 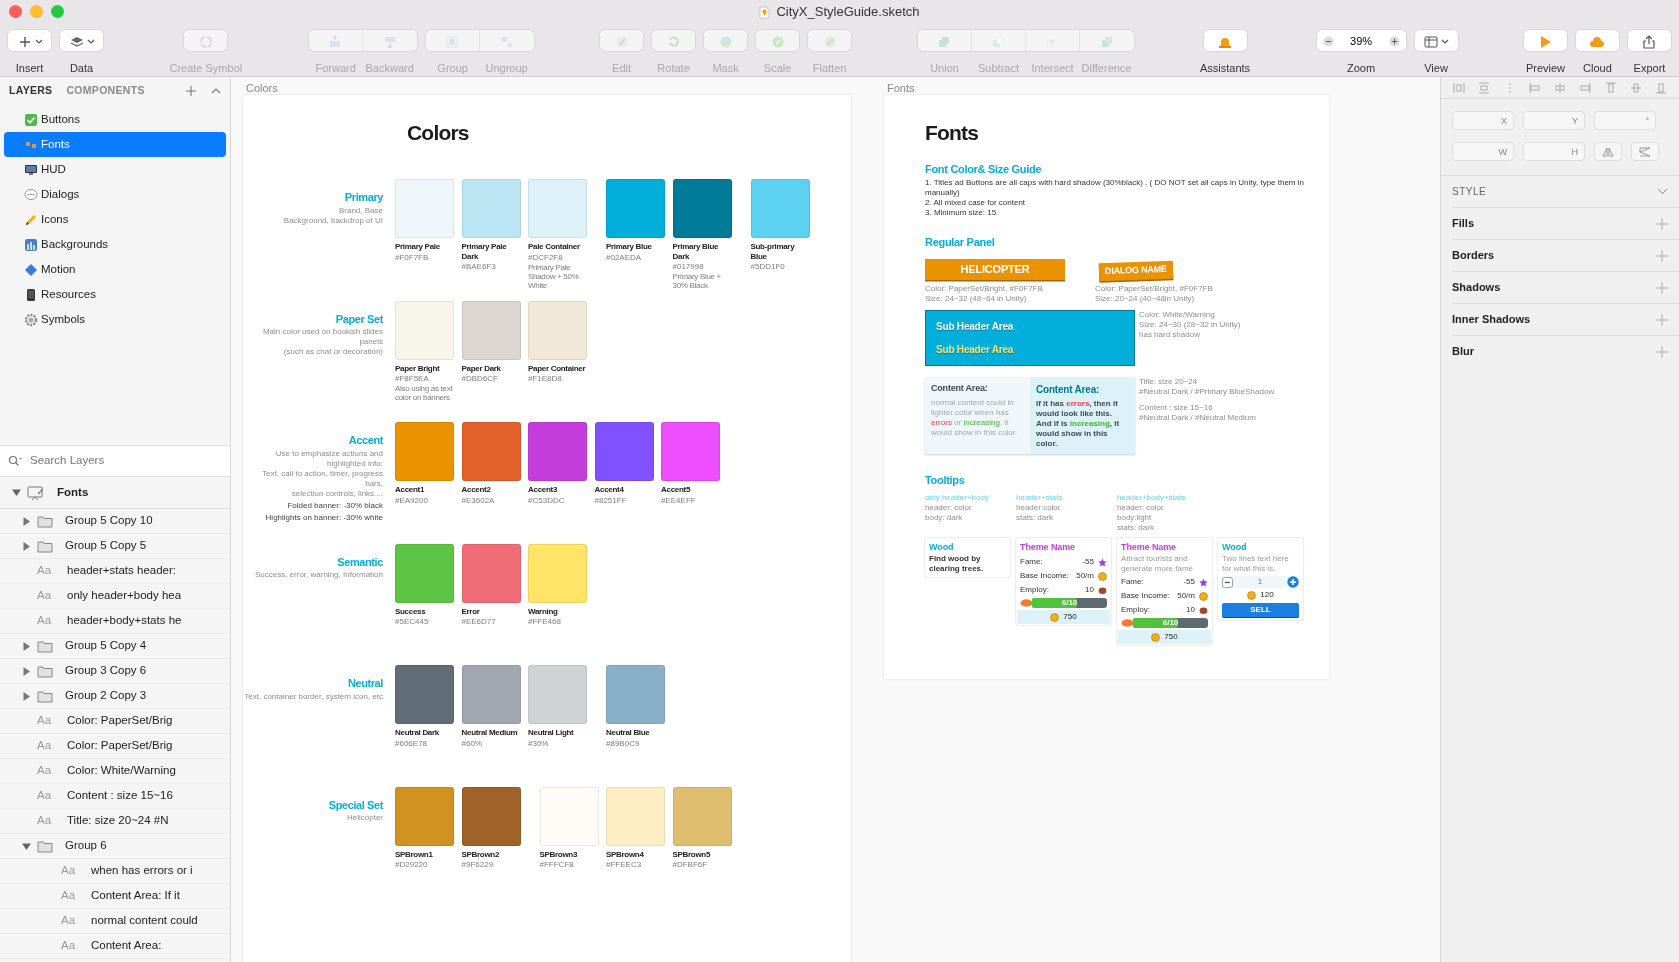 What do you see at coordinates (118, 461) in the screenshot?
I see `search-field: Search Layers` at bounding box center [118, 461].